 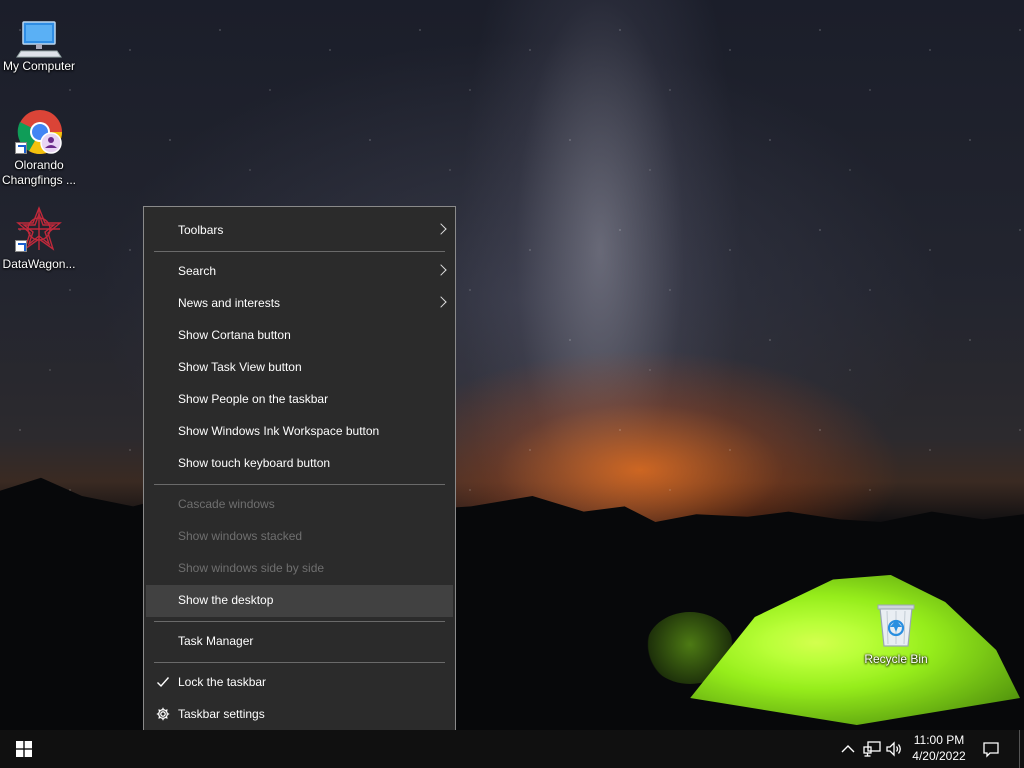 I want to click on menu-item-label: Taskbar settings, so click(x=221, y=714).